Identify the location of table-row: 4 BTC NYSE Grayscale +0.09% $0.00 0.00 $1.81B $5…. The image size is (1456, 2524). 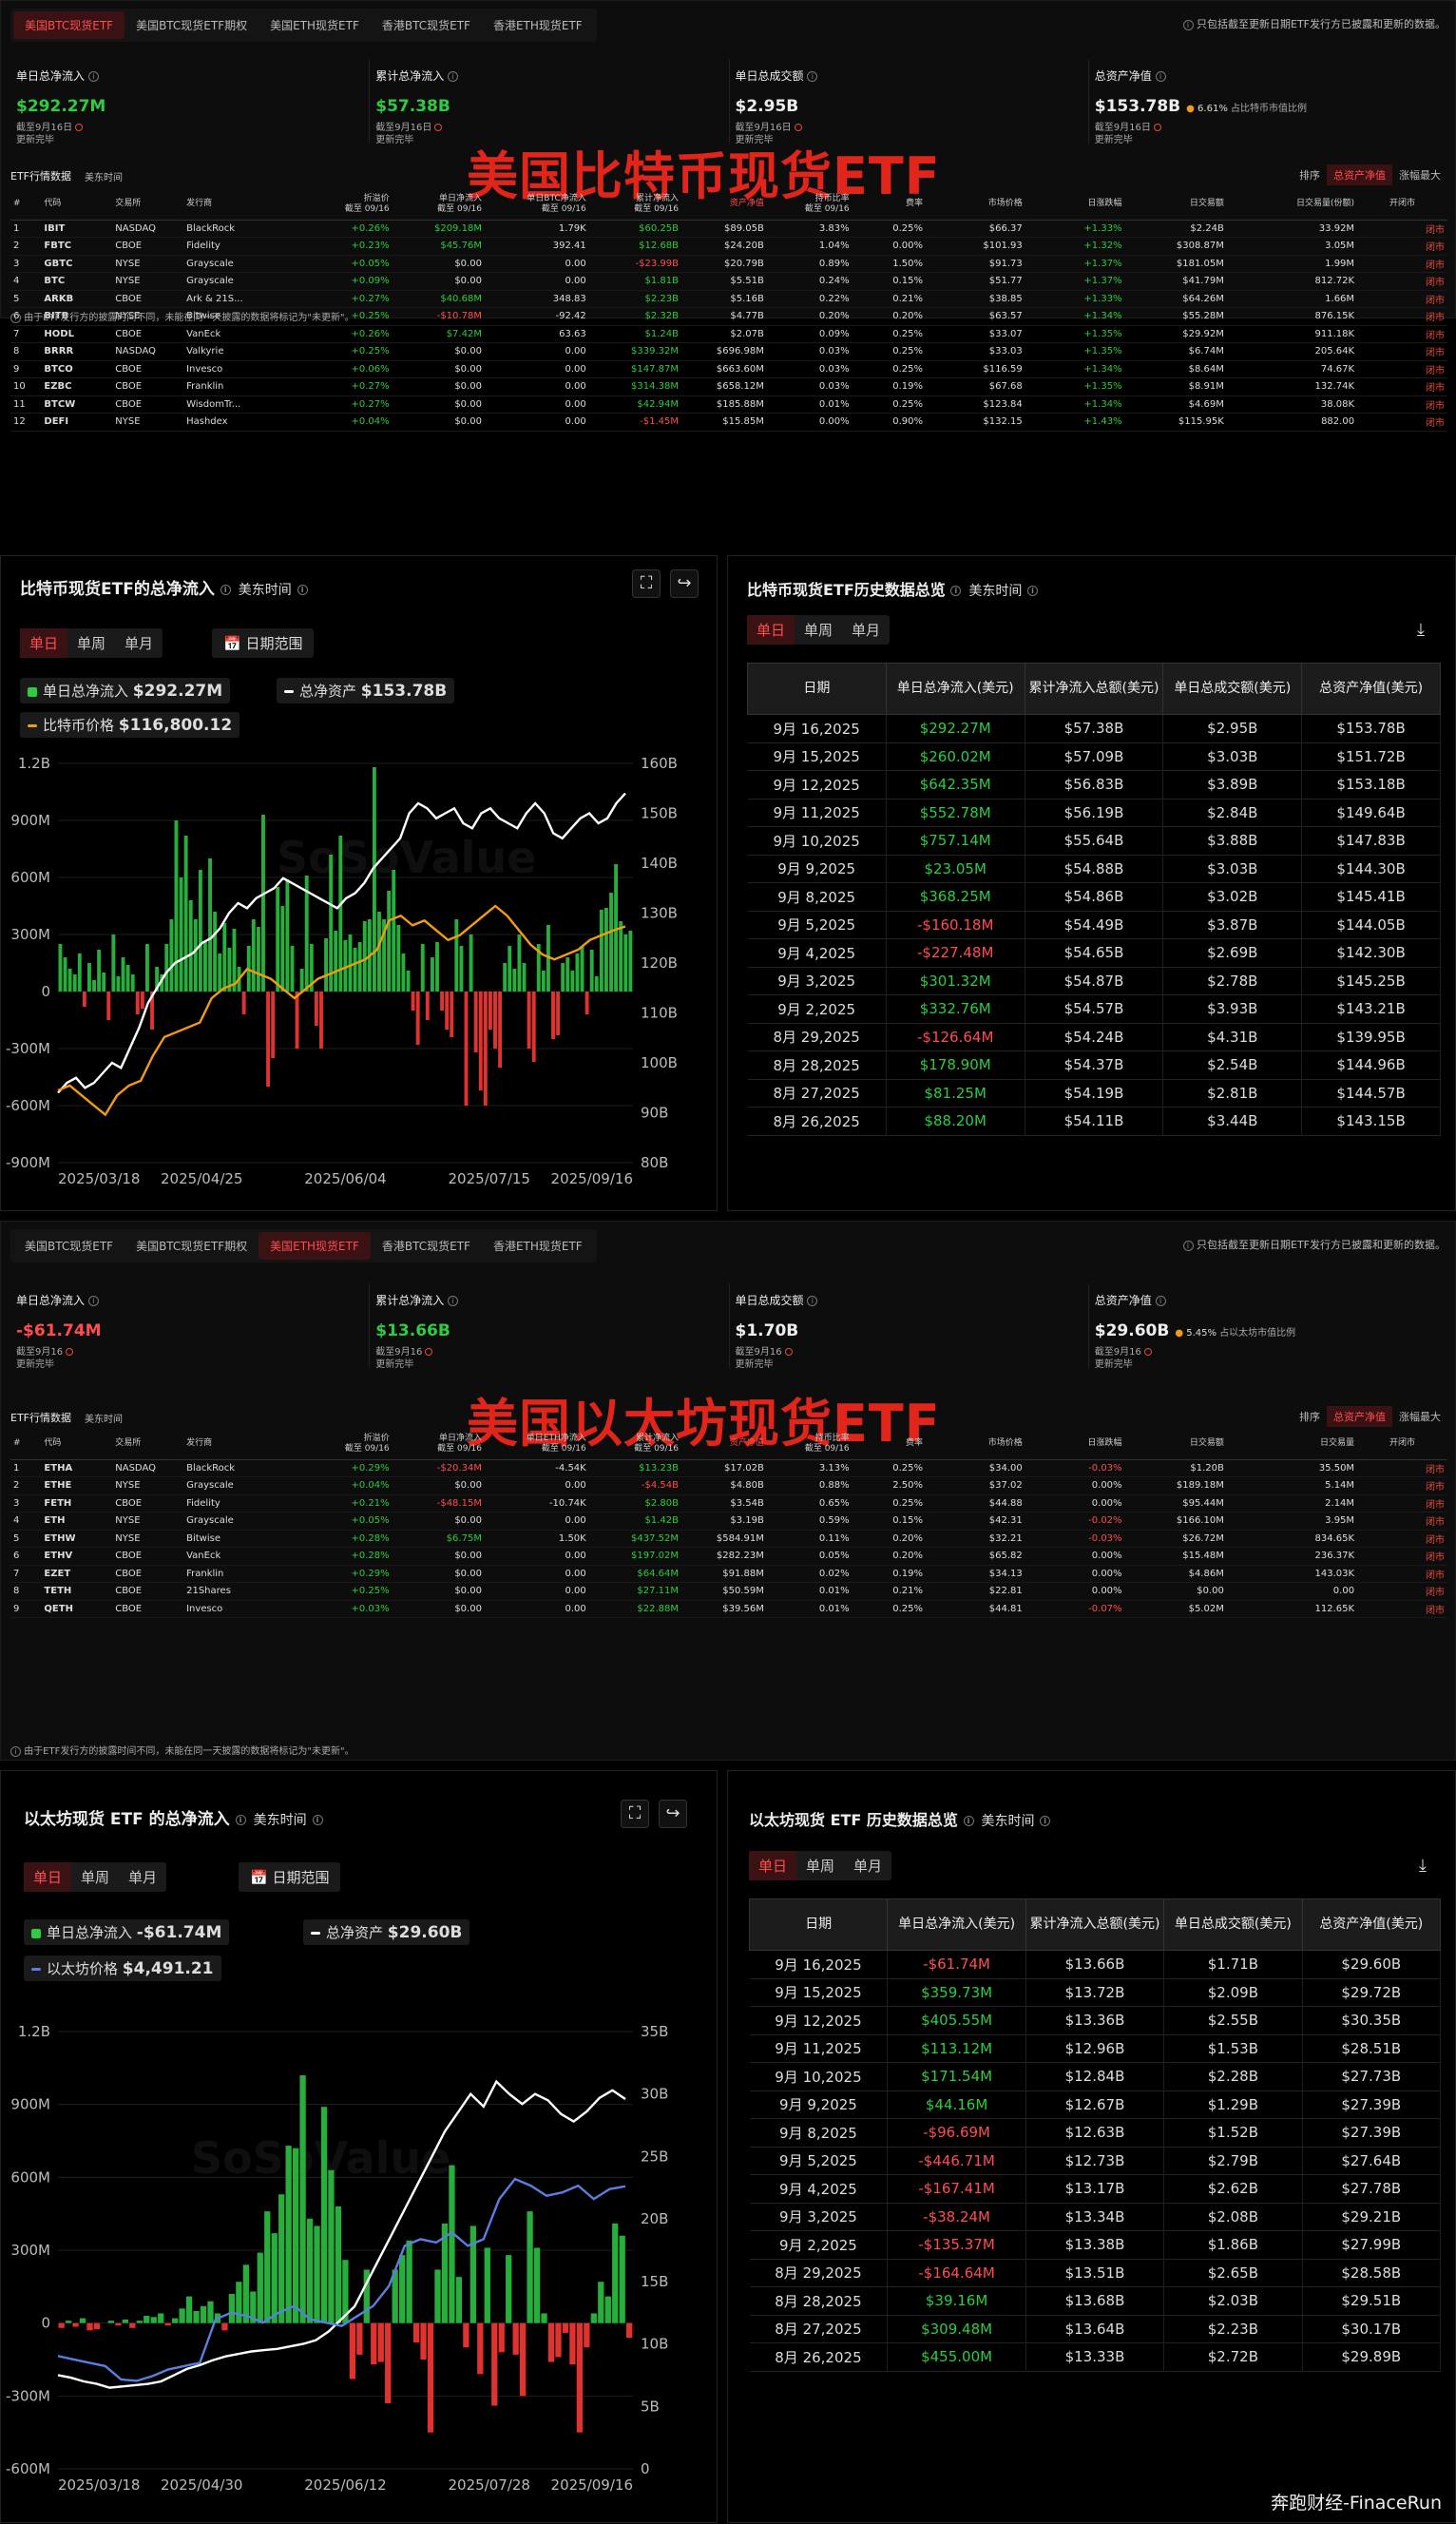
(728, 281).